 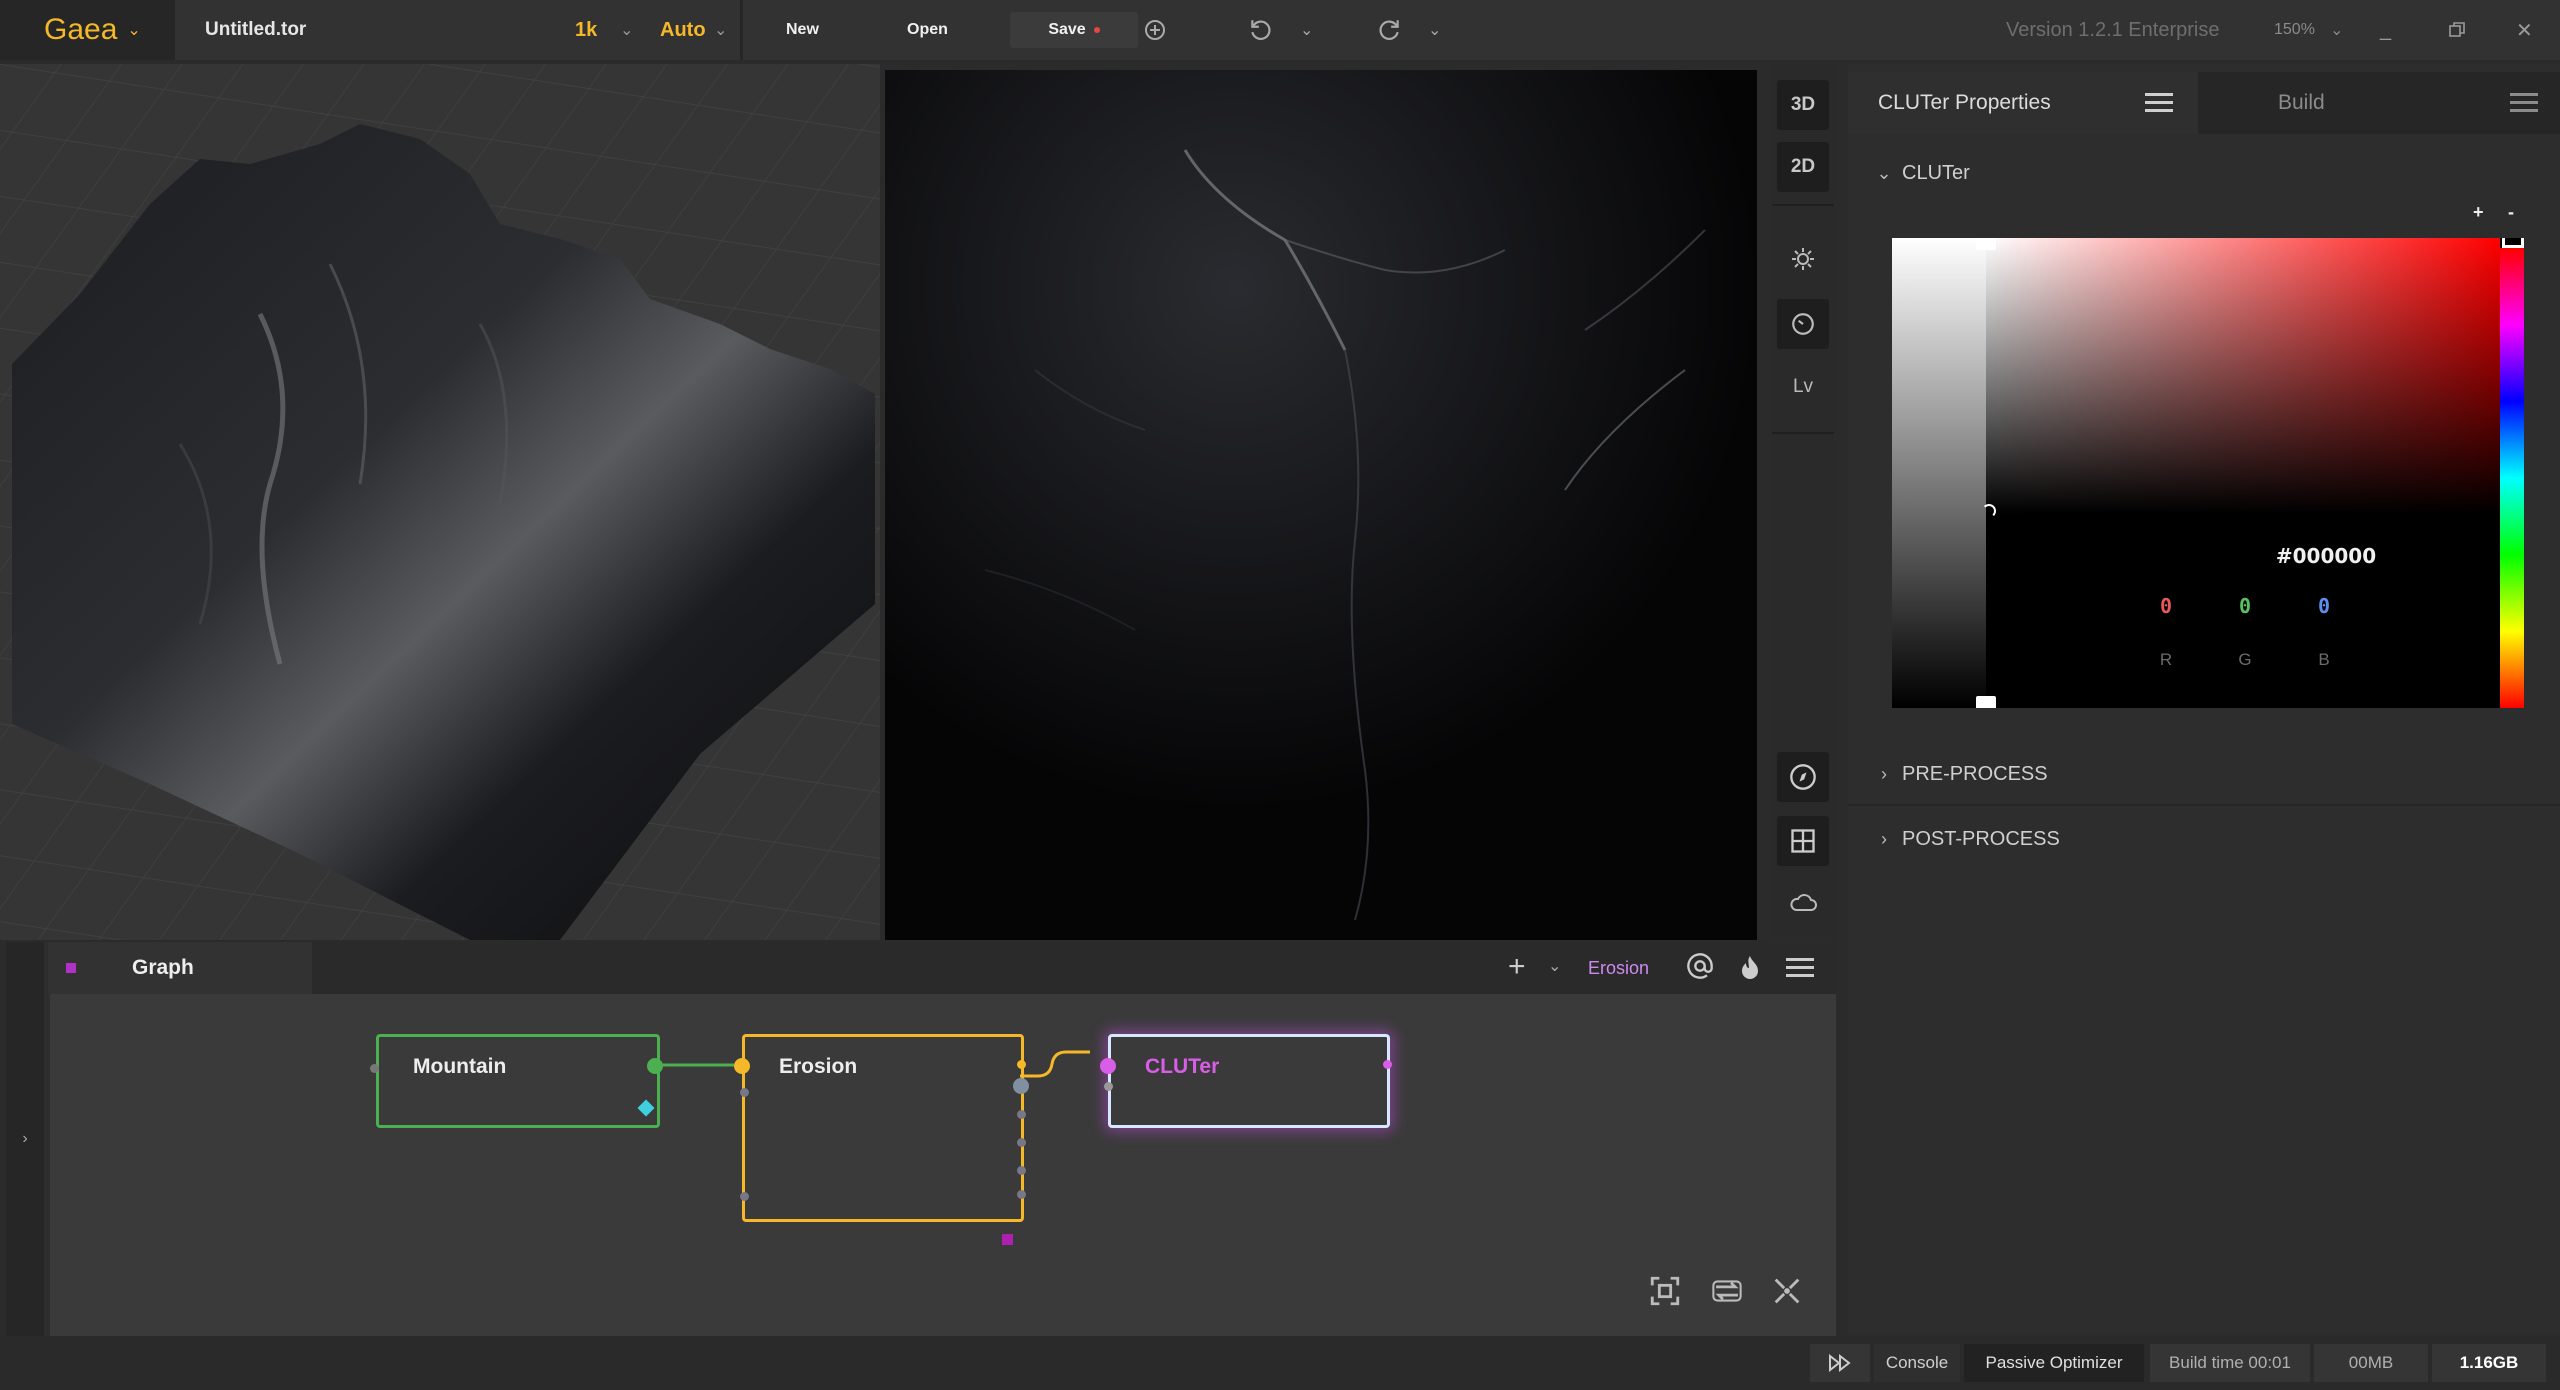 I want to click on node-flag-icon, so click(x=1007, y=1239).